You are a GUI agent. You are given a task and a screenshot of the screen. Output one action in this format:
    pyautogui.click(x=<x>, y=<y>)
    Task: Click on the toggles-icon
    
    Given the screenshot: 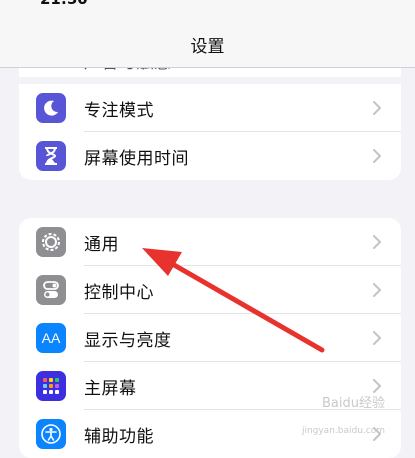 What is the action you would take?
    pyautogui.click(x=51, y=290)
    